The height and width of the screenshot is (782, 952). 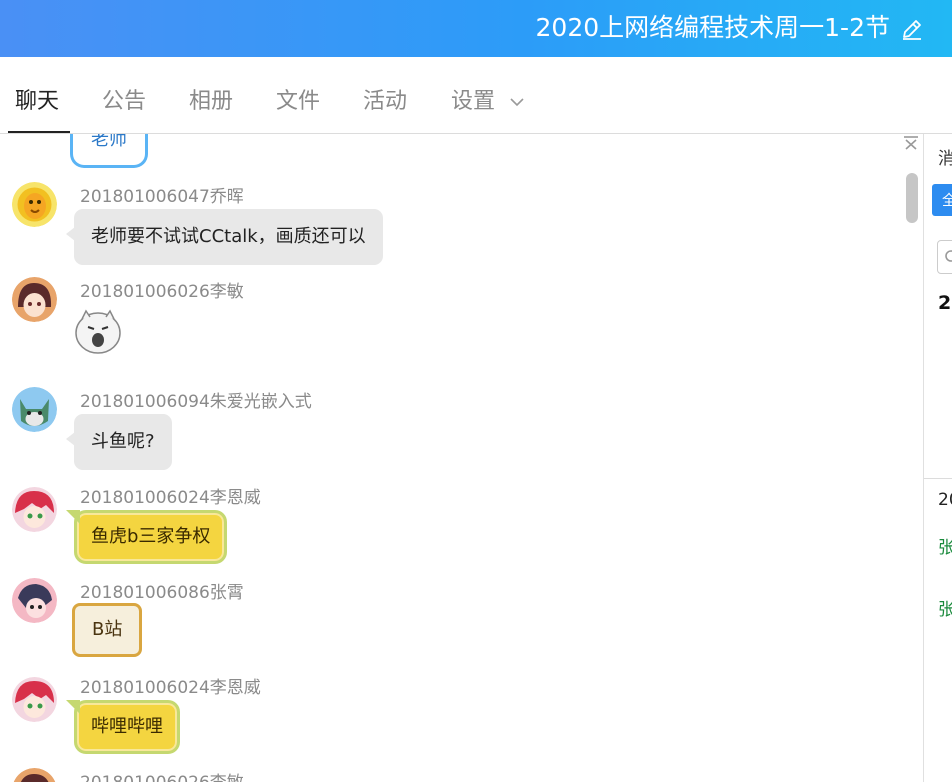 What do you see at coordinates (211, 102) in the screenshot?
I see `tab-album: 相册` at bounding box center [211, 102].